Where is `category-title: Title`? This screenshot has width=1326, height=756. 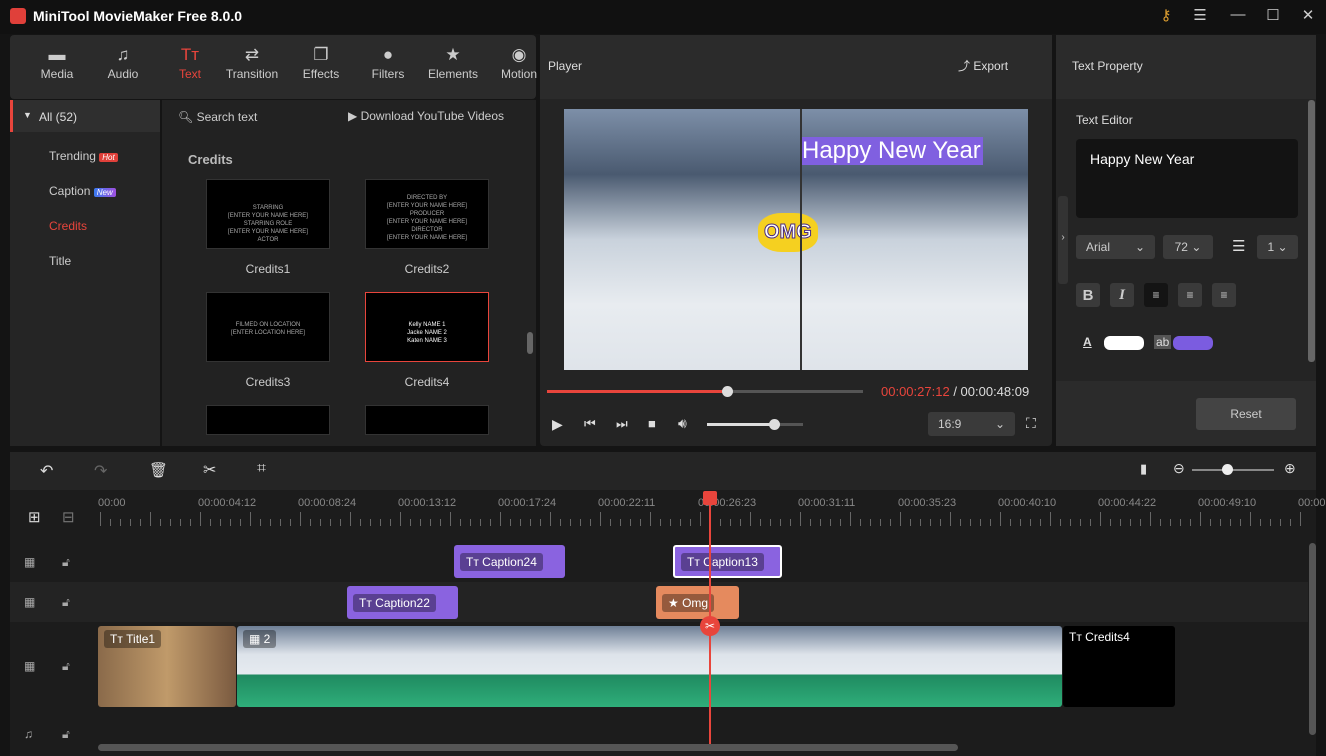
category-title: Title is located at coordinates (60, 261).